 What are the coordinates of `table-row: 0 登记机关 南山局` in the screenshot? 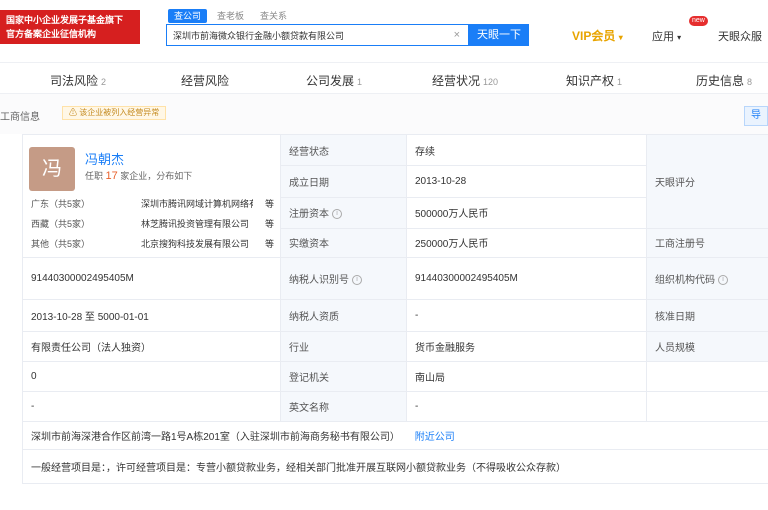 It's located at (395, 376).